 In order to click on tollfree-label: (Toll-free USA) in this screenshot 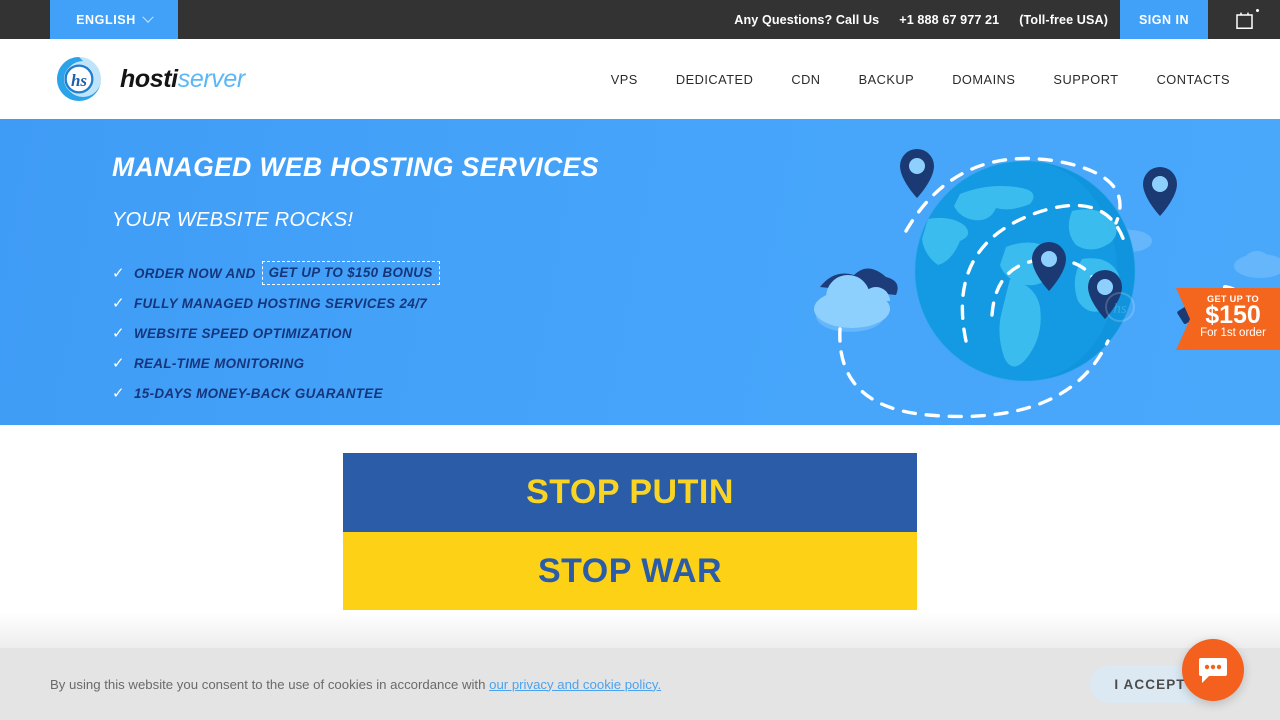, I will do `click(1063, 19)`.